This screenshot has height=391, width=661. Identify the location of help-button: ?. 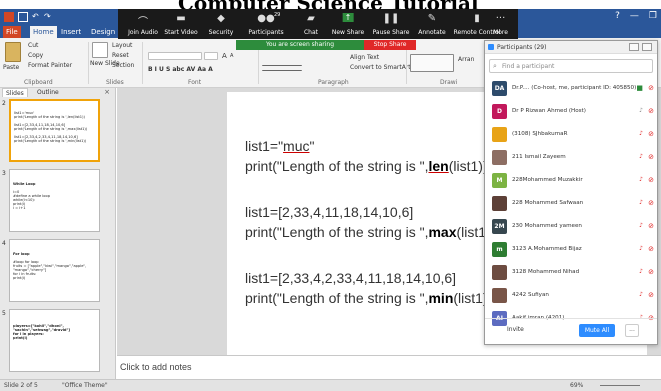
(617, 16).